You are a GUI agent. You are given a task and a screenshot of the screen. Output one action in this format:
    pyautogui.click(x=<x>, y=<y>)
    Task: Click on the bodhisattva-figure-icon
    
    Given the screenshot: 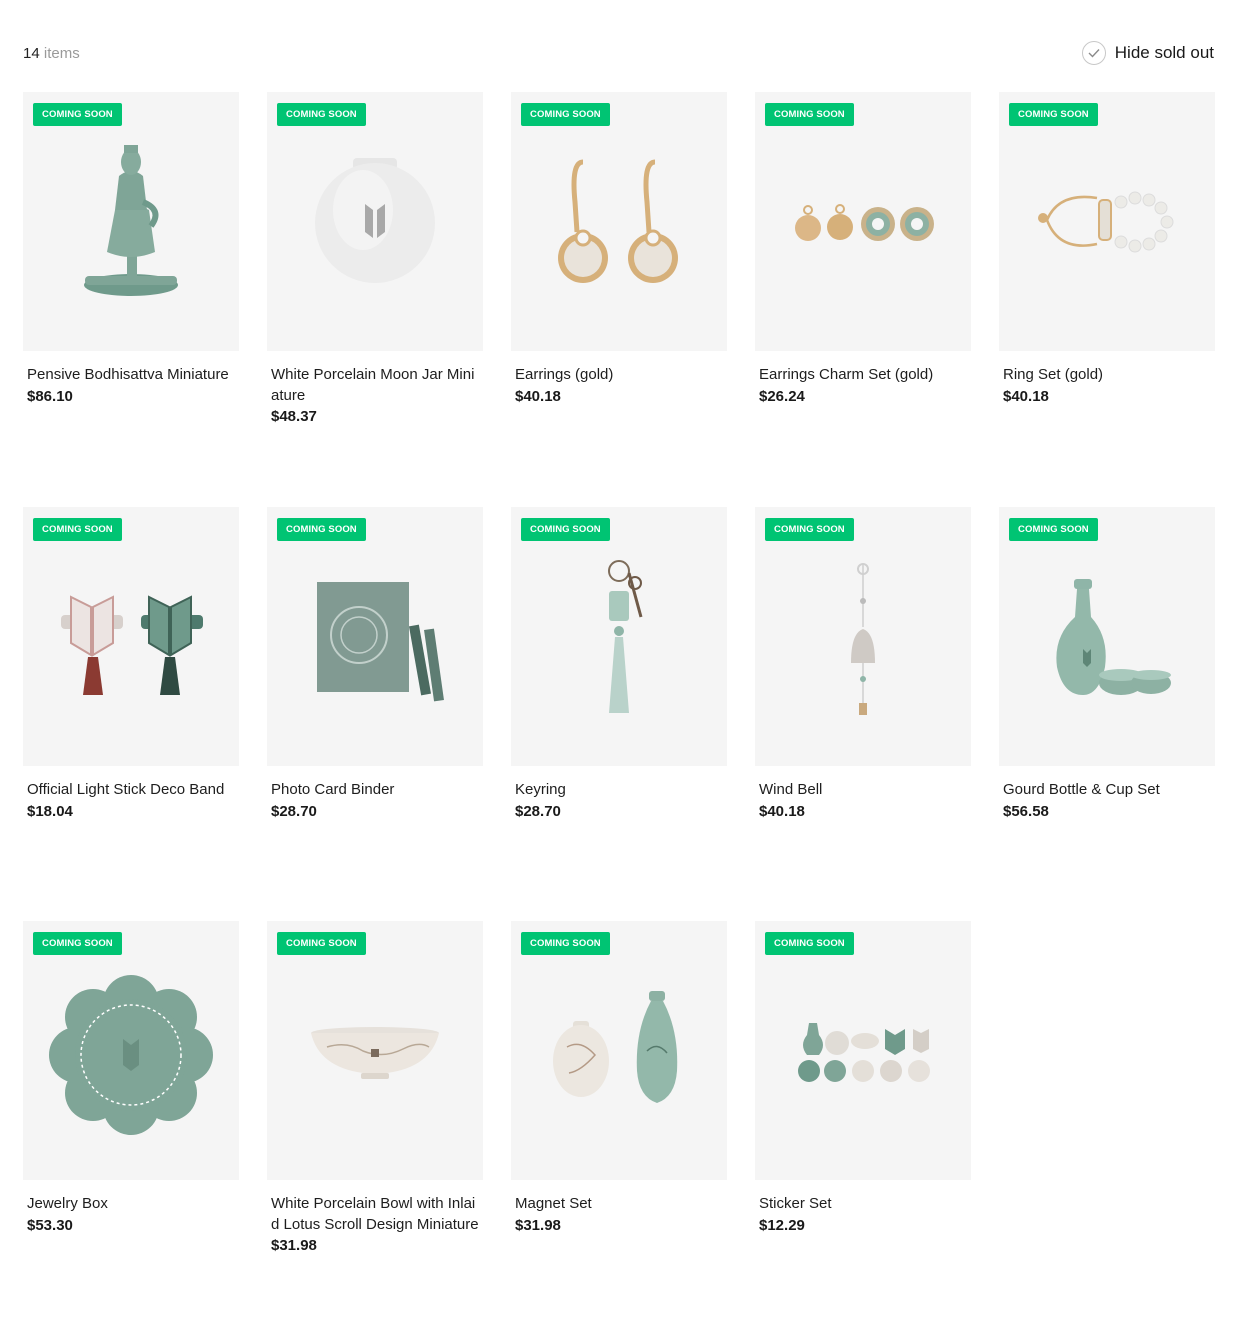 What is the action you would take?
    pyautogui.click(x=131, y=220)
    